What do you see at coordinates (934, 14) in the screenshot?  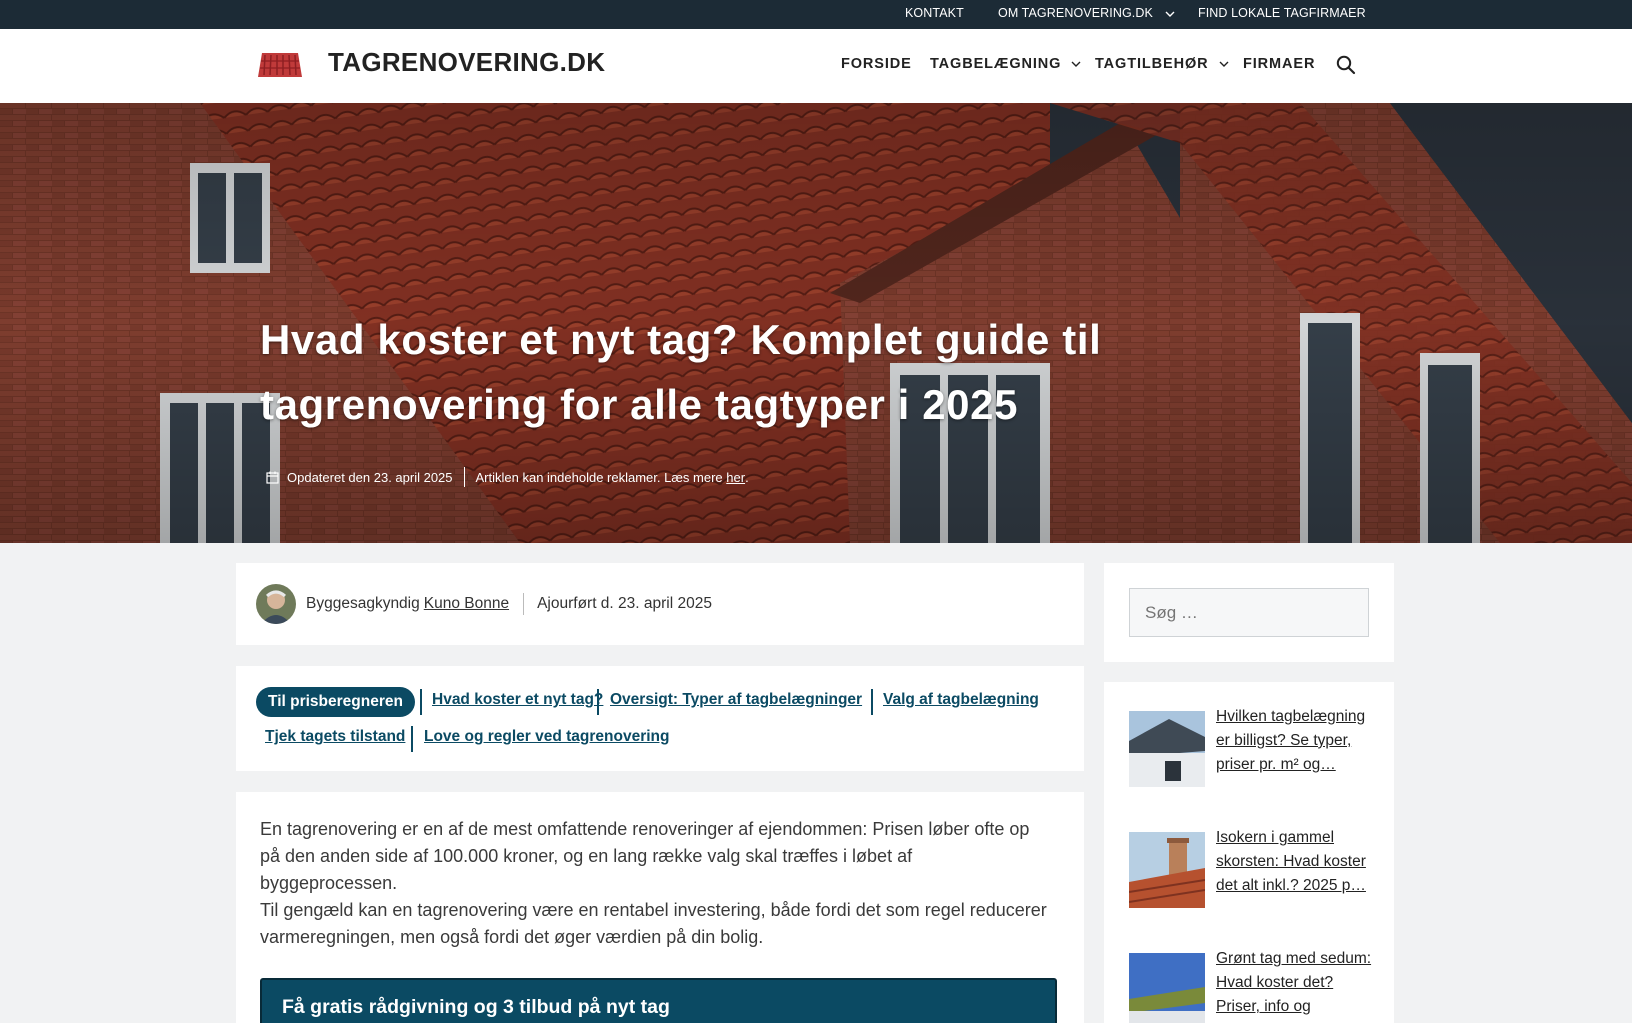 I see `topbar-link-kontakt: KONTAKT` at bounding box center [934, 14].